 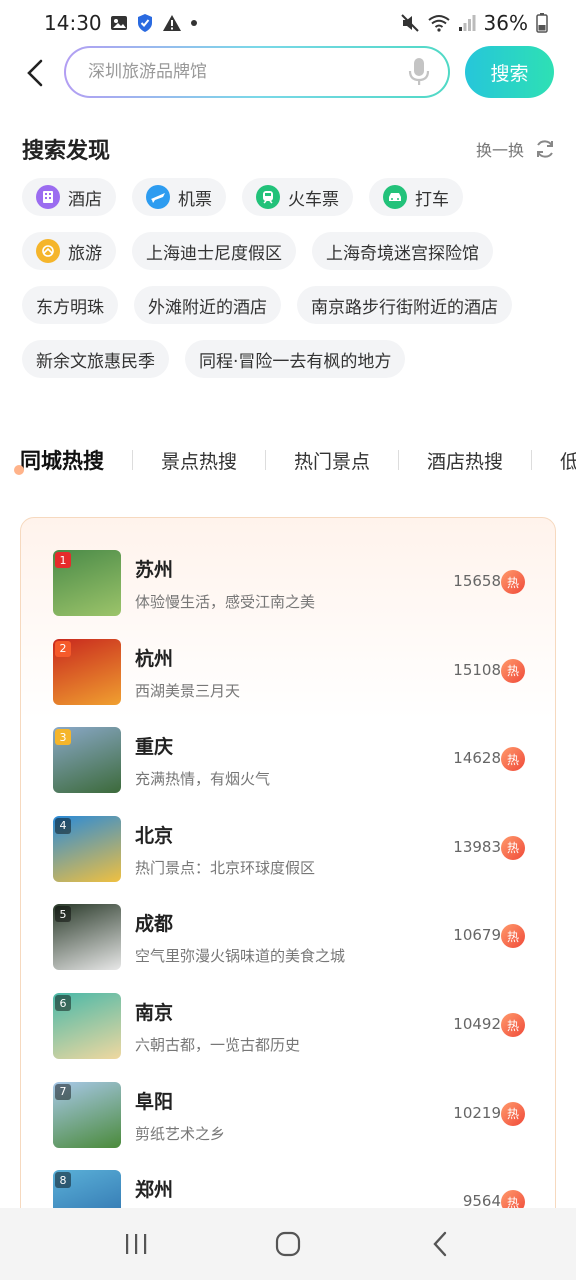 I want to click on hot-list-item: 6 南京六朝古都，一览古都历史 10492 热, so click(x=289, y=1027).